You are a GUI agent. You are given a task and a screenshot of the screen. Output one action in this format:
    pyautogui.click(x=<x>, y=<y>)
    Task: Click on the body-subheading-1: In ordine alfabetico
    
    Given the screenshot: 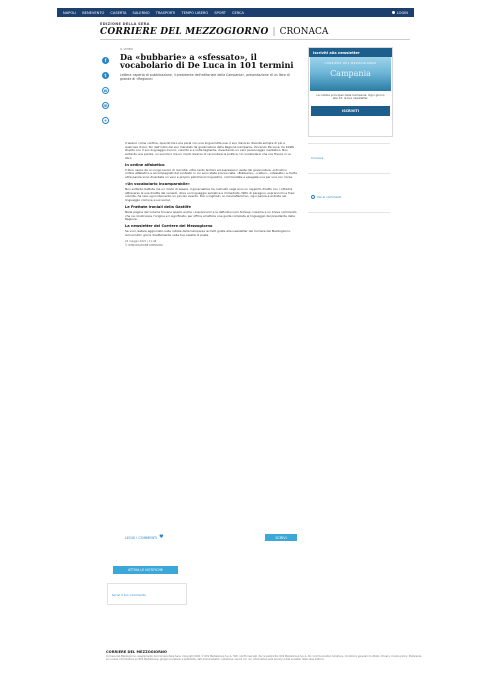 What is the action you would take?
    pyautogui.click(x=145, y=164)
    